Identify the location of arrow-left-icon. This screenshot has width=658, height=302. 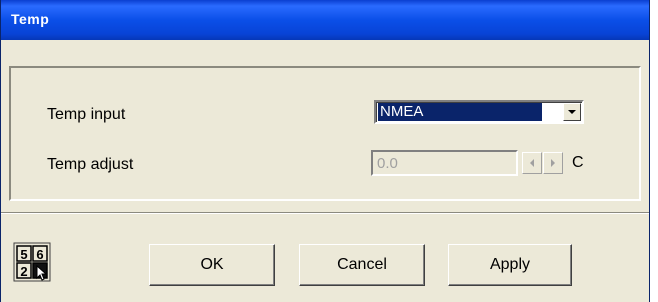
(532, 163).